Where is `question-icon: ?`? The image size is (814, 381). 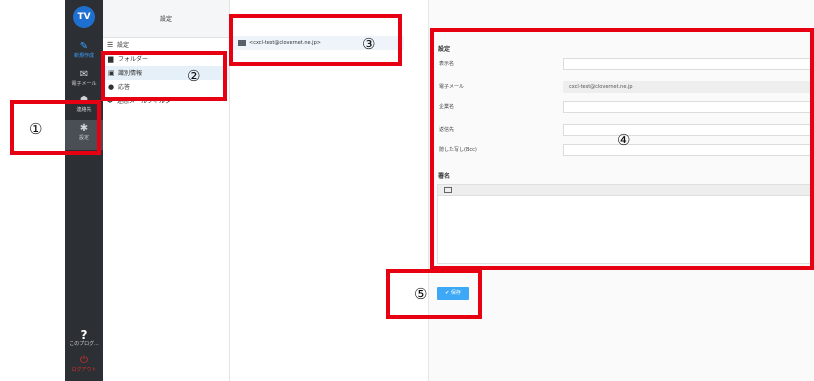 question-icon: ? is located at coordinates (84, 335).